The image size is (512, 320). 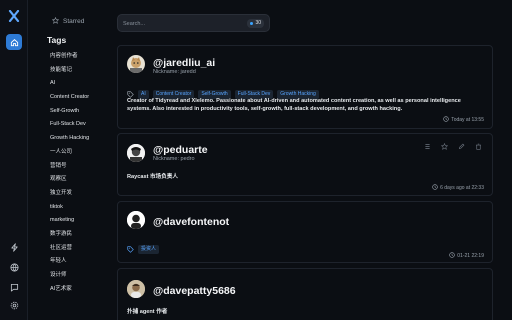 What do you see at coordinates (14, 16) in the screenshot?
I see `app-logo-icon` at bounding box center [14, 16].